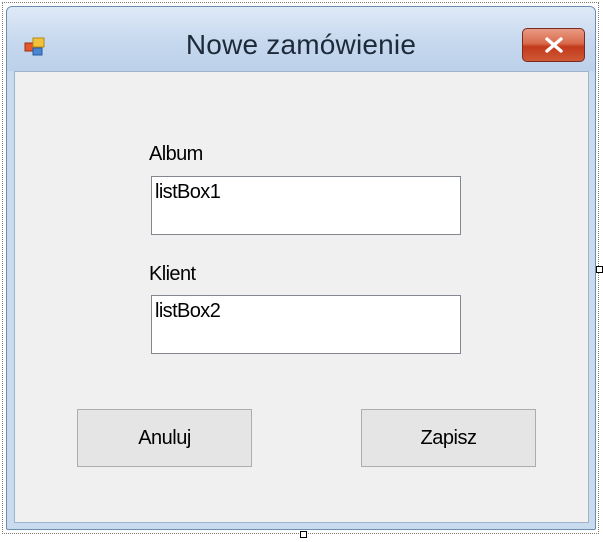 The width and height of the screenshot is (603, 542). Describe the element at coordinates (172, 274) in the screenshot. I see `client-label: Klient` at that location.